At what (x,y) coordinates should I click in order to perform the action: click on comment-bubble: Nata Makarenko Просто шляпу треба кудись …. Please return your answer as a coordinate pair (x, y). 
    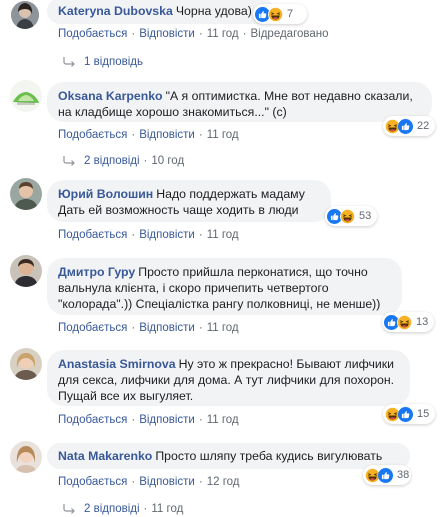
    Looking at the image, I should click on (228, 456).